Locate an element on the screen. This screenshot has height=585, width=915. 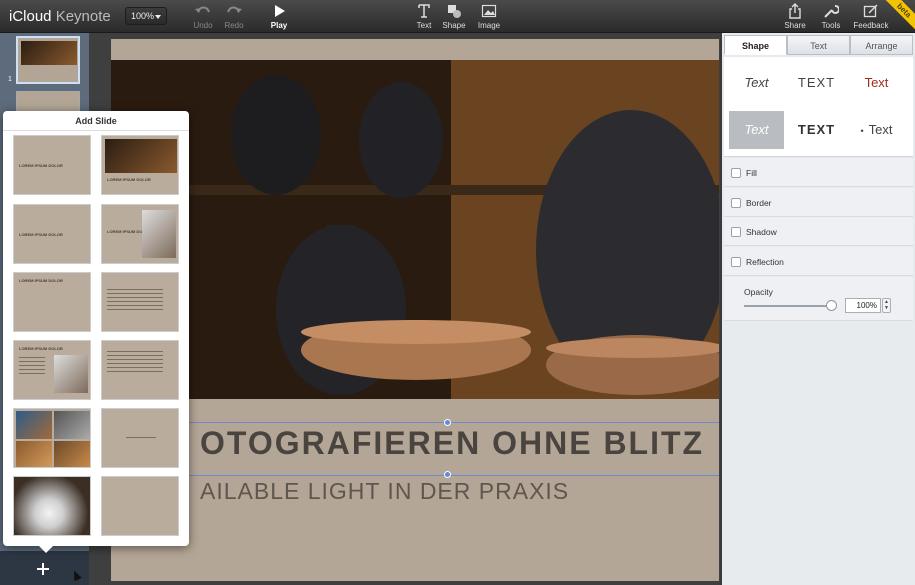
opacity-slider-knob is located at coordinates (831, 305).